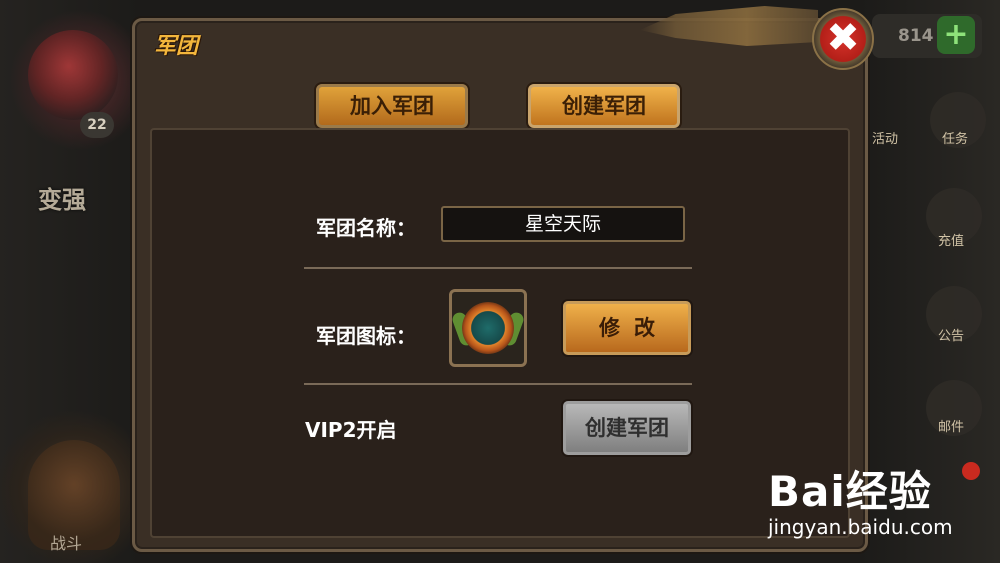  I want to click on legion-icon-label: 军团图标：, so click(366, 336).